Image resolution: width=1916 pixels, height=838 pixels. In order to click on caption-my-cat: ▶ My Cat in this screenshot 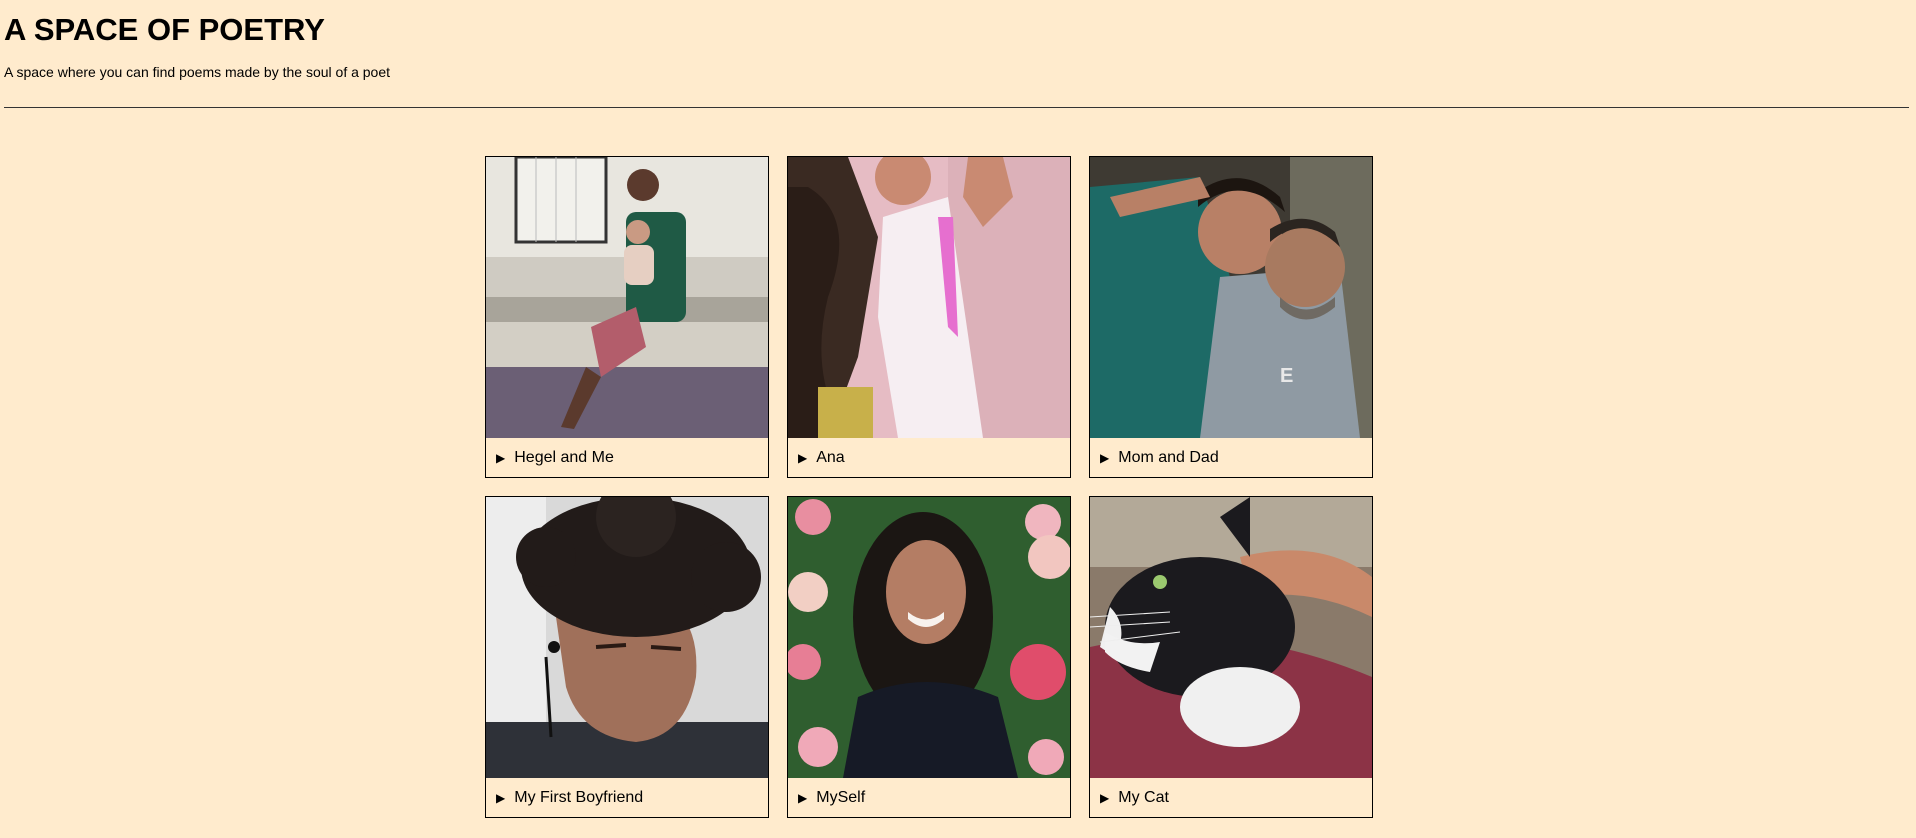, I will do `click(1231, 797)`.